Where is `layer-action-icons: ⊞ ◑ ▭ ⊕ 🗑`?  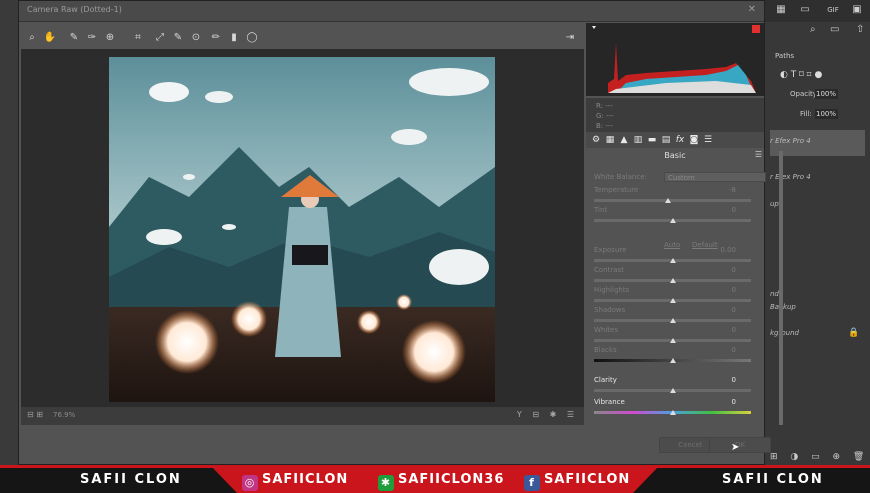 layer-action-icons: ⊞ ◑ ▭ ⊕ 🗑 is located at coordinates (819, 457).